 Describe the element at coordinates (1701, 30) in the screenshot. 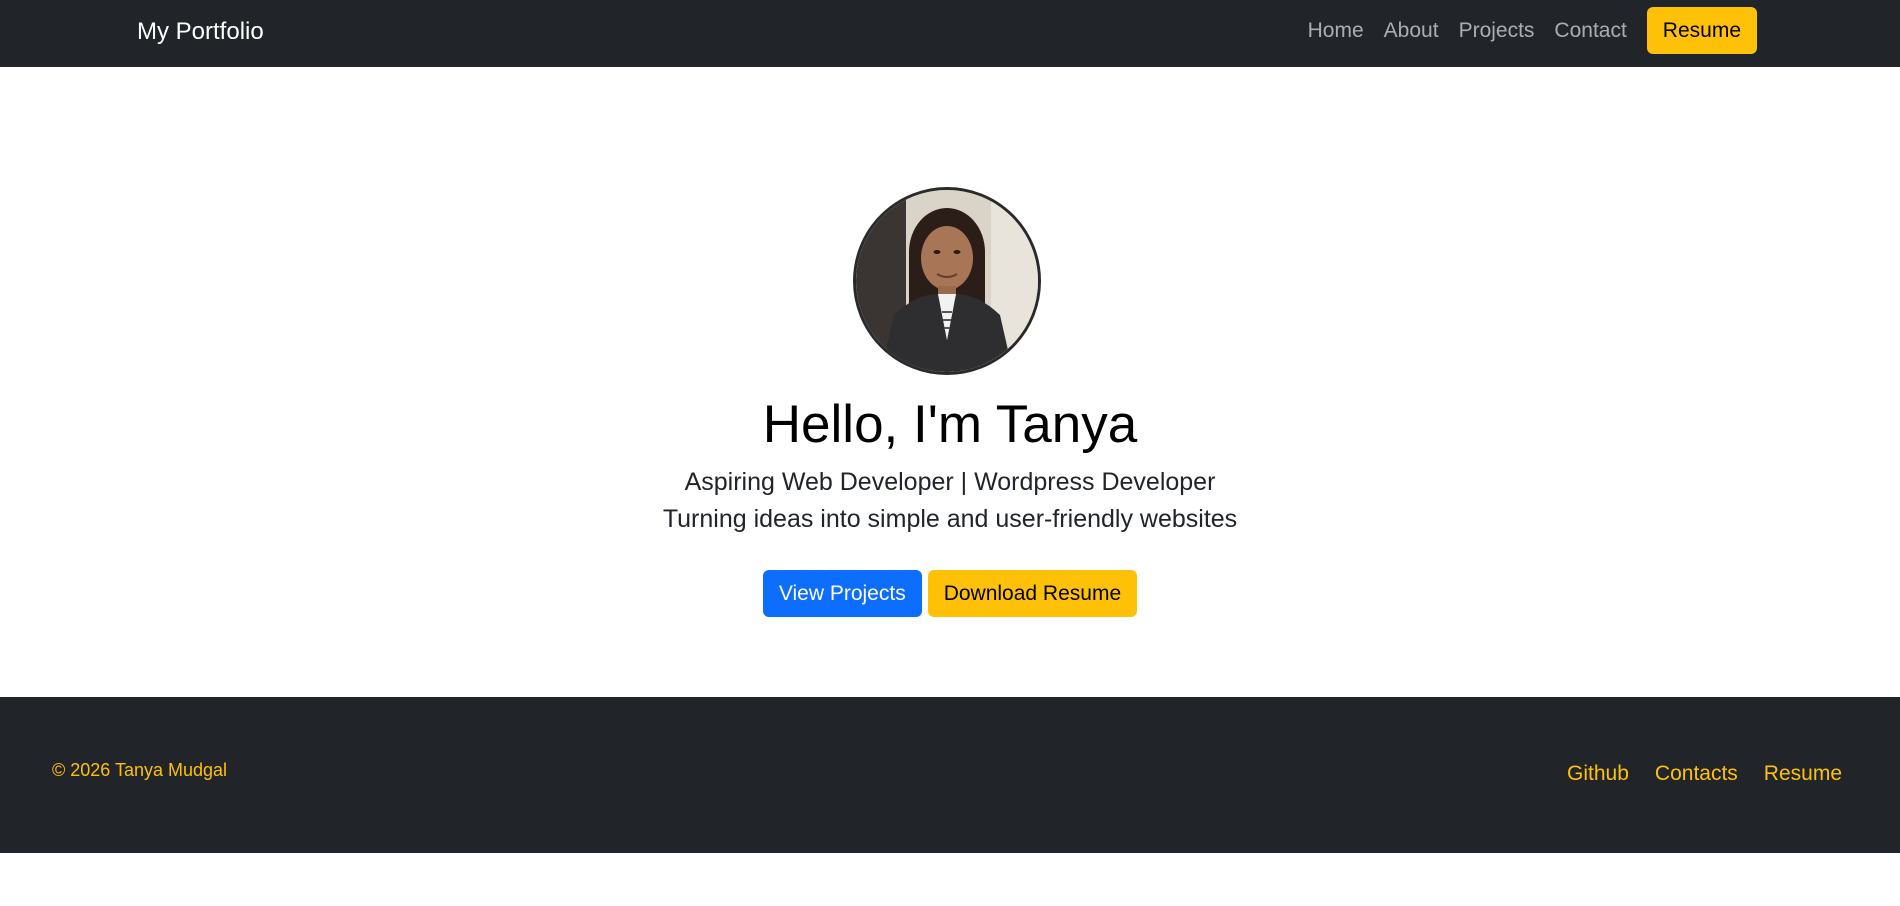

I see `nav-resume-button: Resume` at that location.